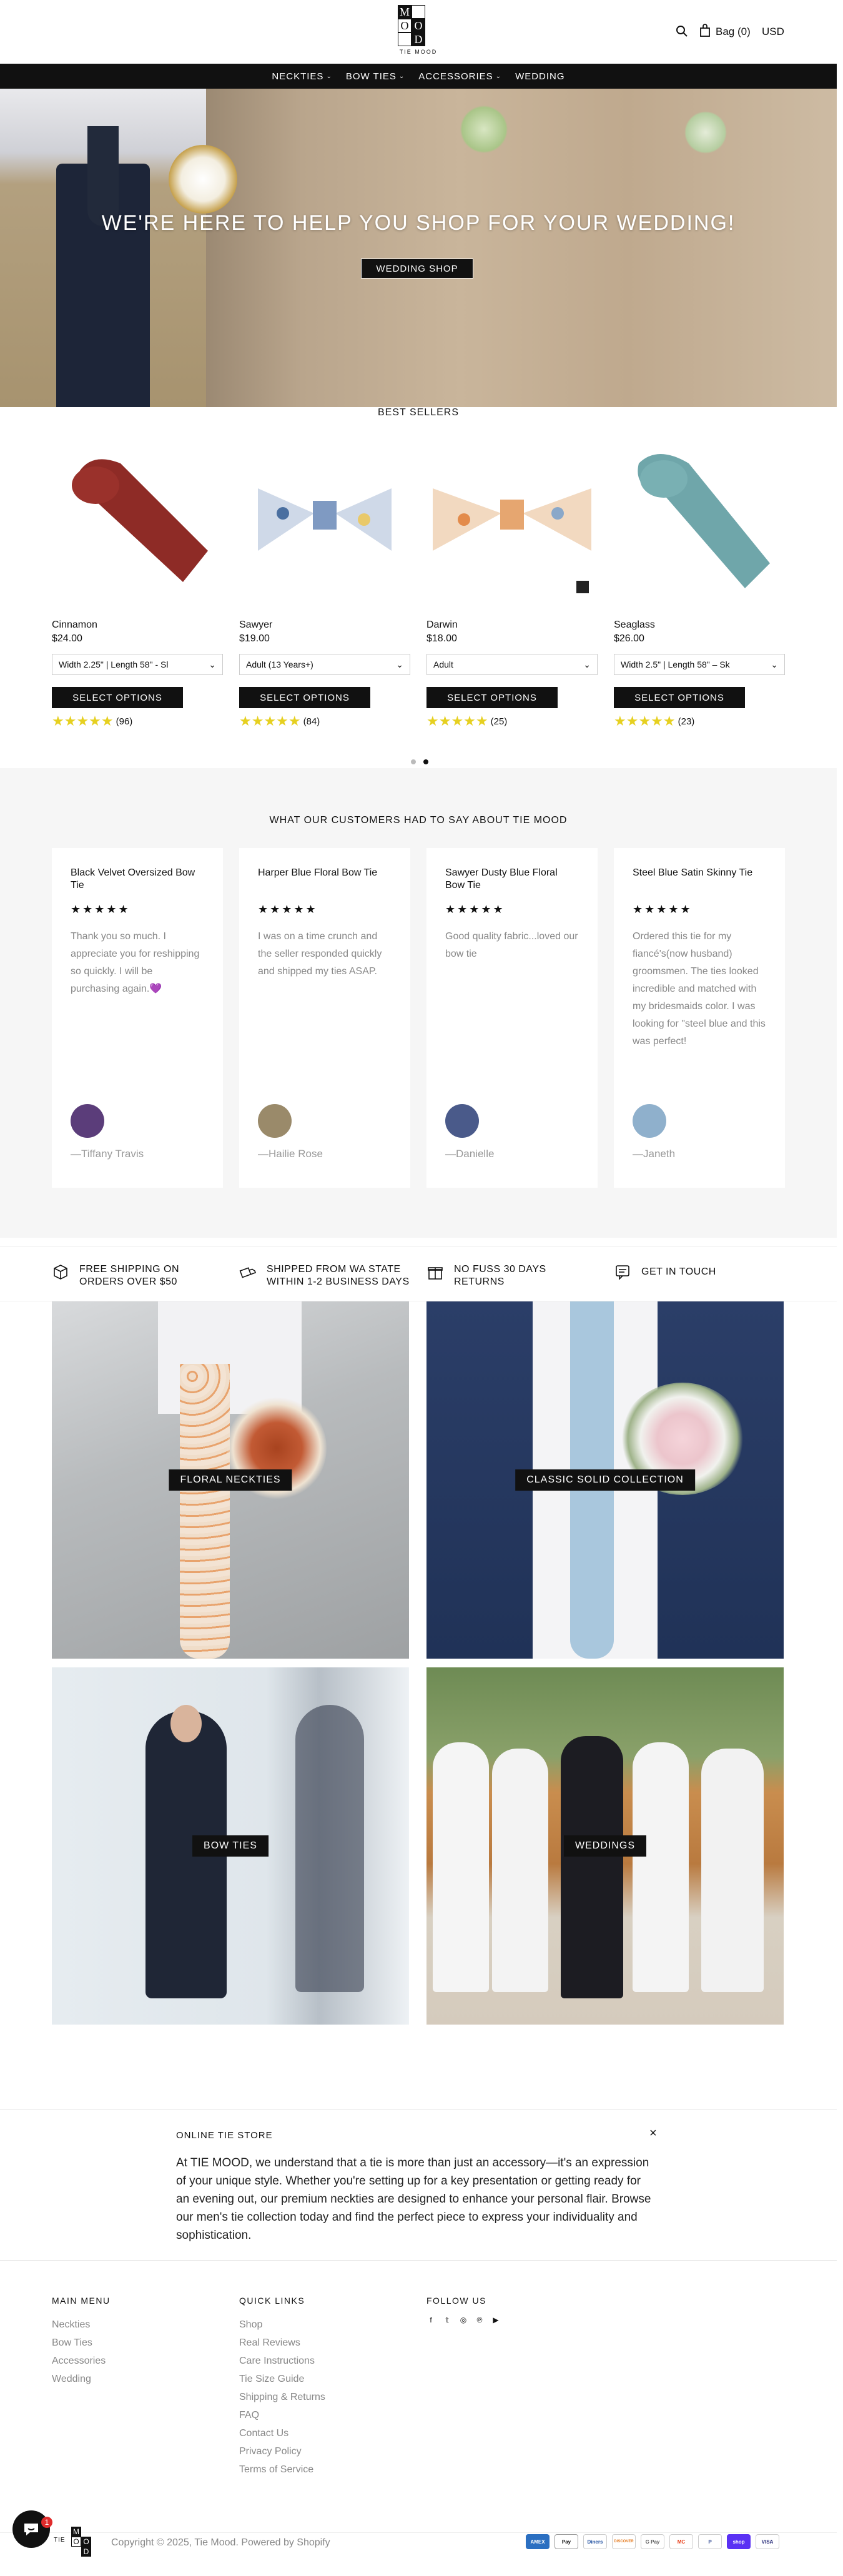 This screenshot has width=843, height=2576. Describe the element at coordinates (290, 1154) in the screenshot. I see `review-author: —Hailie Rose` at that location.